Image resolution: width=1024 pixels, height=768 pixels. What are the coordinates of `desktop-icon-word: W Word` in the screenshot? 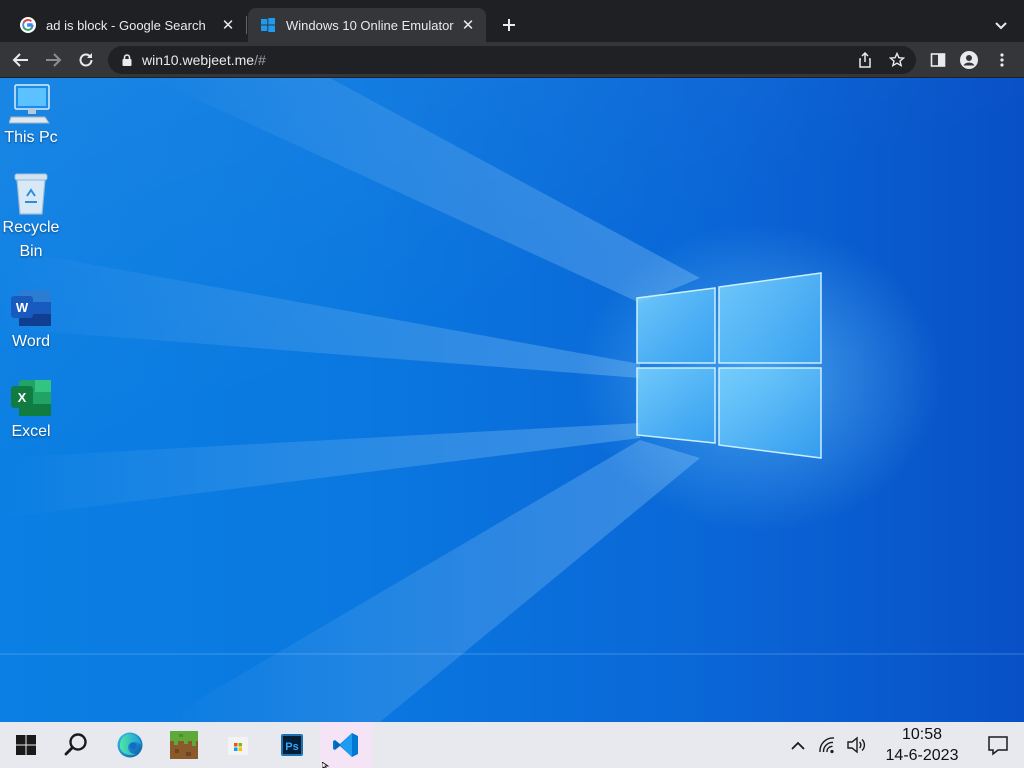 It's located at (31, 320).